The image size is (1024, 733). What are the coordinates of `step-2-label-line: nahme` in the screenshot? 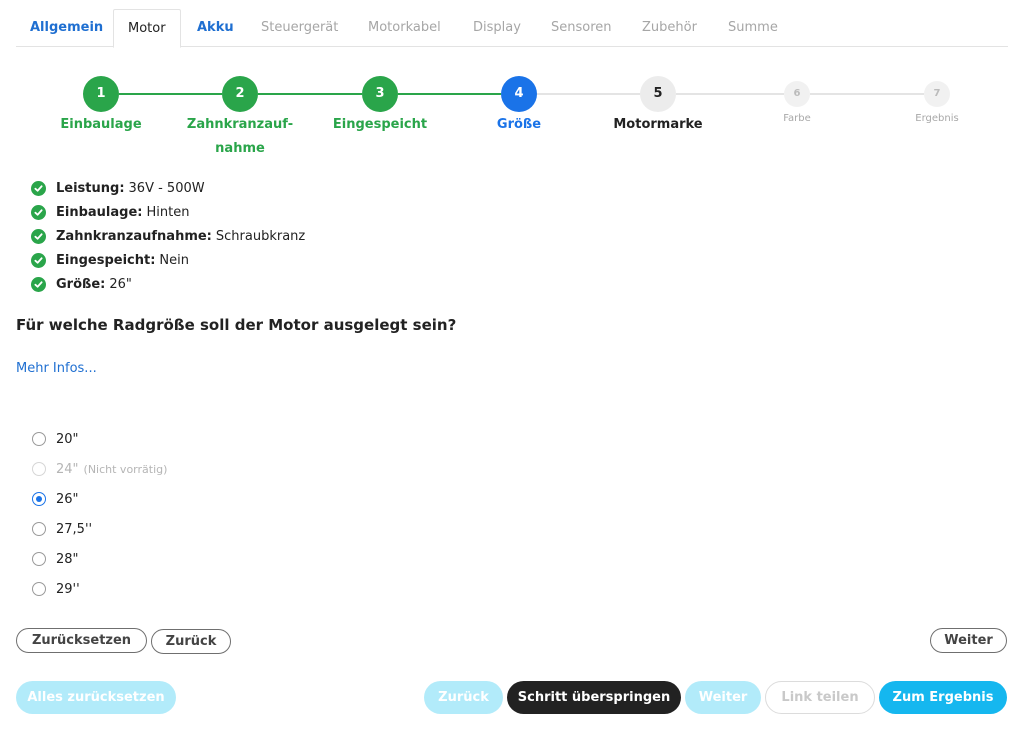 It's located at (240, 148).